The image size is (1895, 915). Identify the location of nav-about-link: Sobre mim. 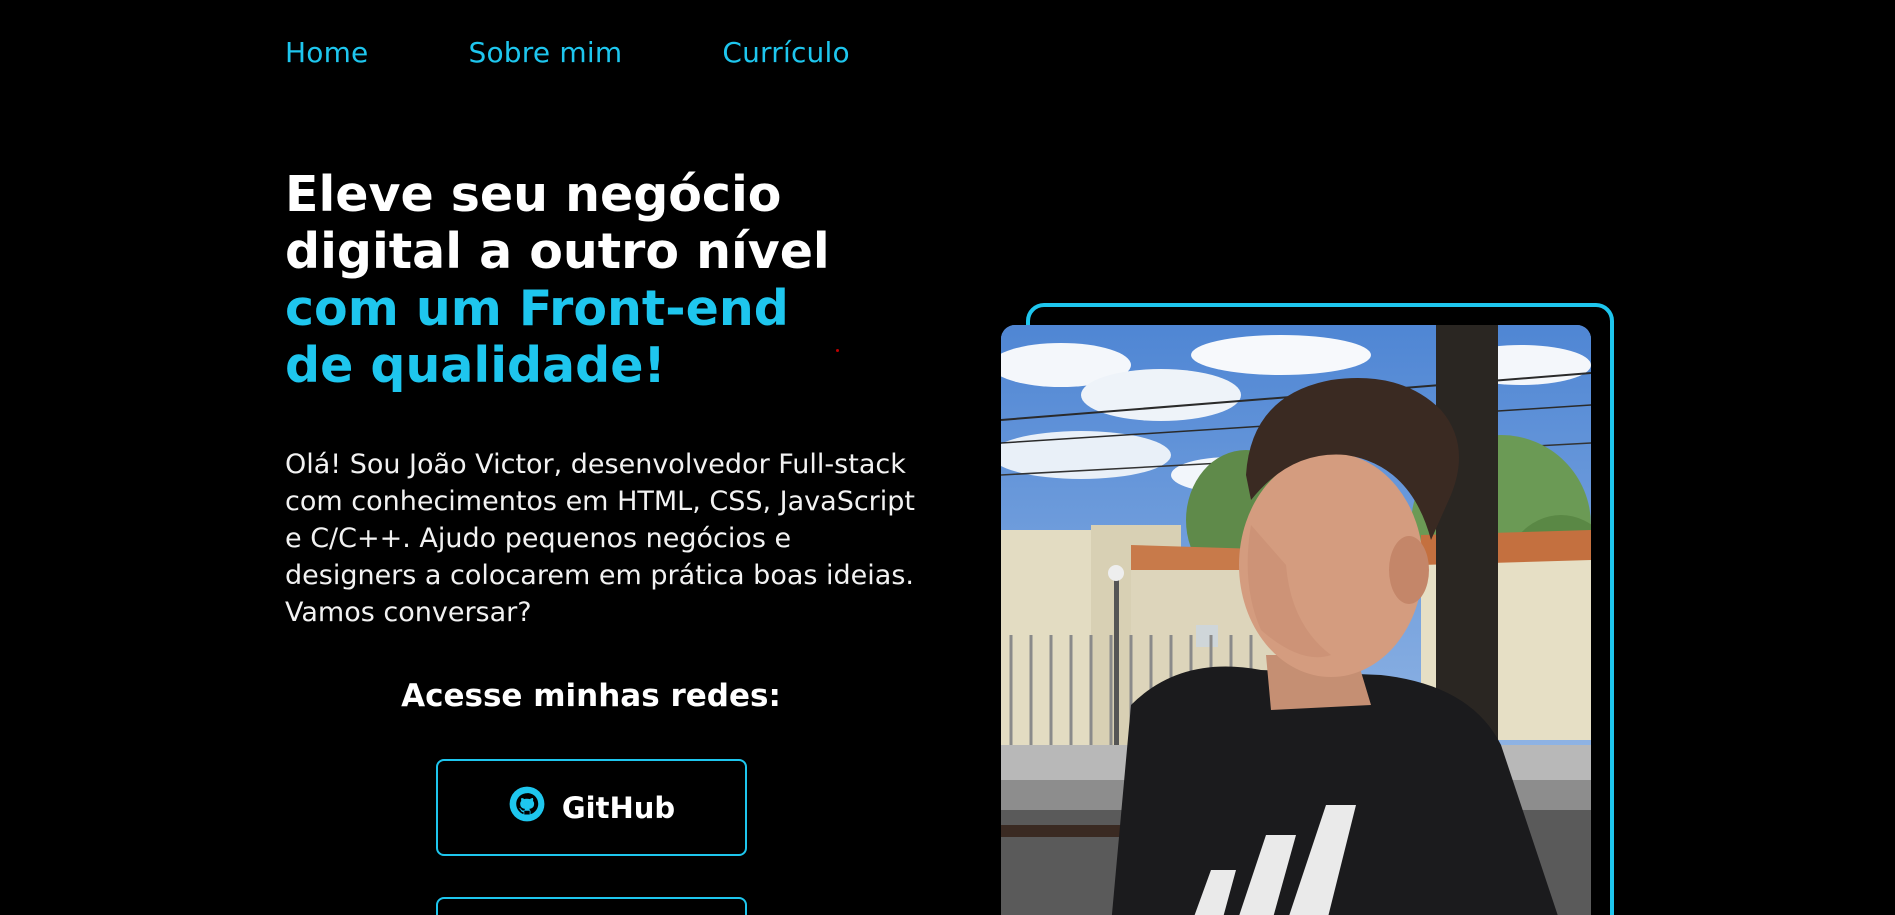
(546, 52).